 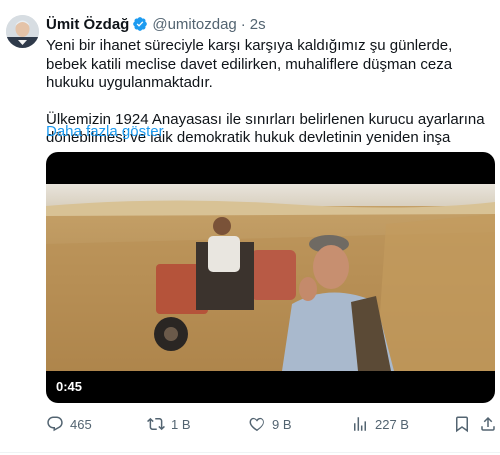 What do you see at coordinates (250, 452) in the screenshot?
I see `tweet-divider` at bounding box center [250, 452].